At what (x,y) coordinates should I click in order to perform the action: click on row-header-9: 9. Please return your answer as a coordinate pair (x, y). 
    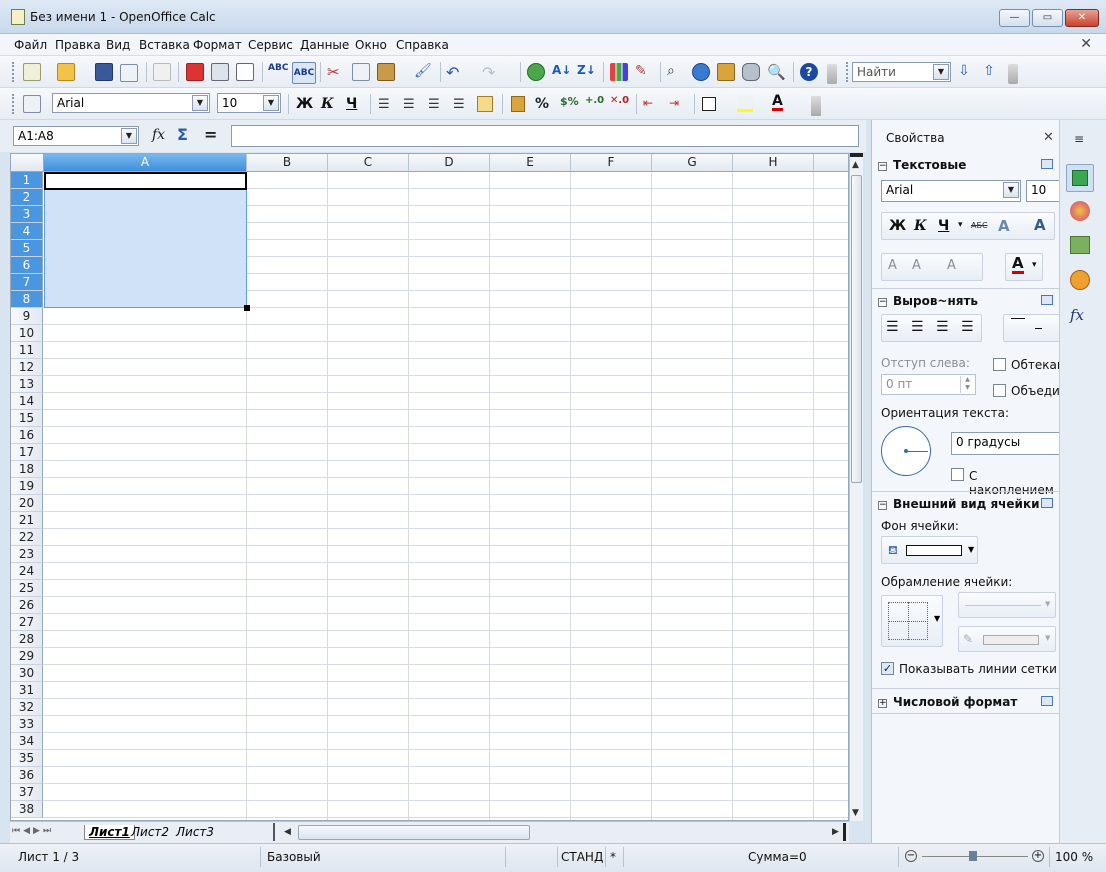
    Looking at the image, I should click on (27, 316).